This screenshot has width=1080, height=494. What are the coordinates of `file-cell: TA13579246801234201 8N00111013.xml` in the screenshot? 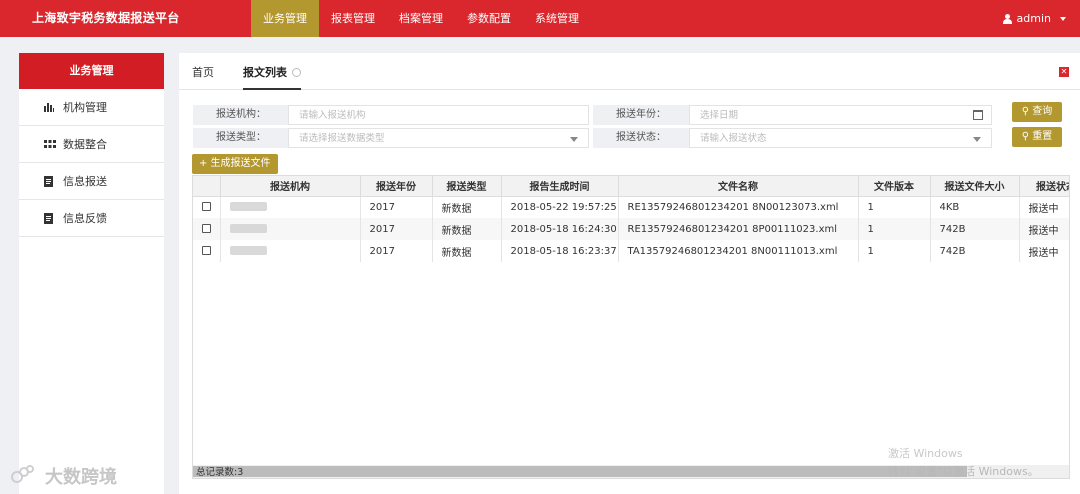 It's located at (738, 251).